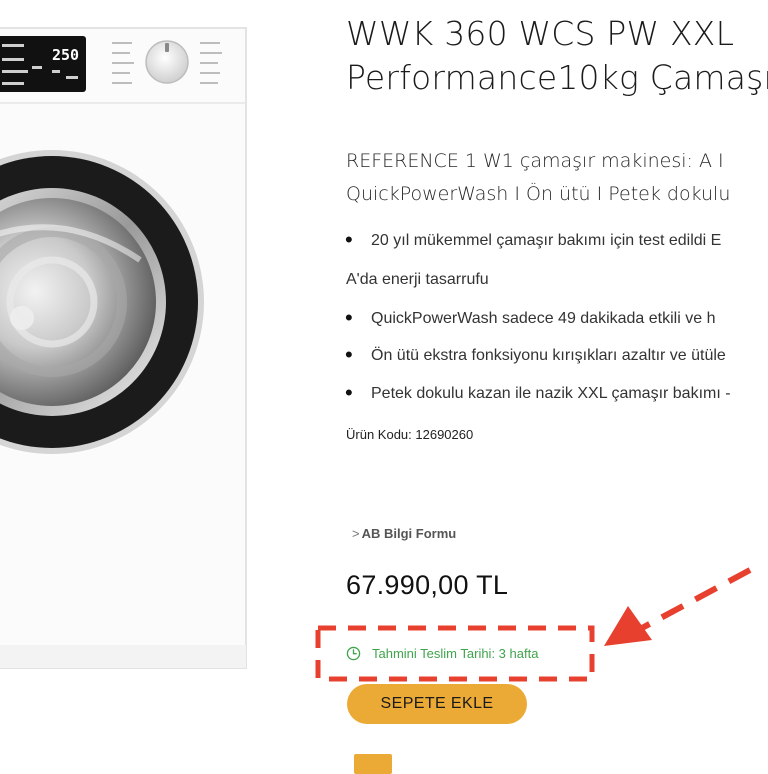  What do you see at coordinates (437, 704) in the screenshot?
I see `add-to-cart-button: SEPETE EKLE` at bounding box center [437, 704].